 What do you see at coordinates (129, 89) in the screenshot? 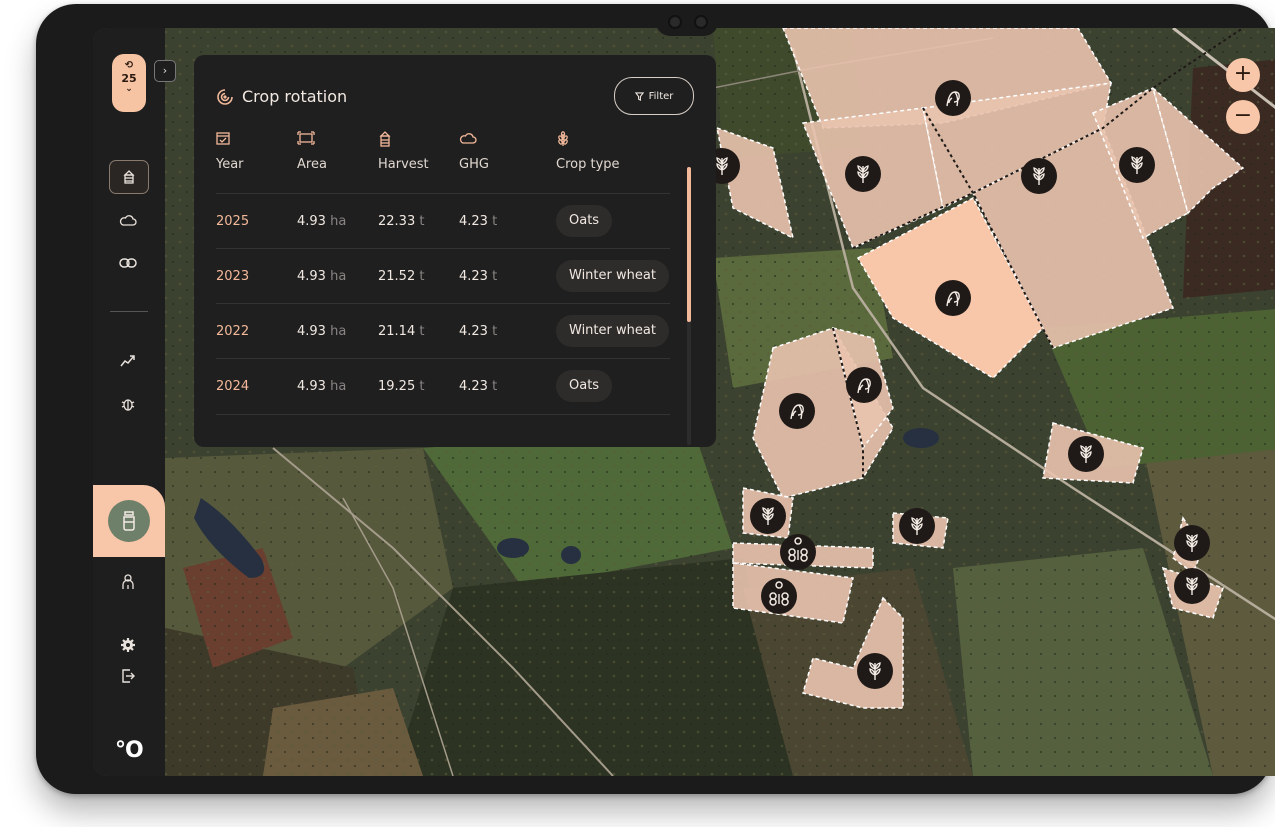
I see `chevron-down-icon: ⌄` at bounding box center [129, 89].